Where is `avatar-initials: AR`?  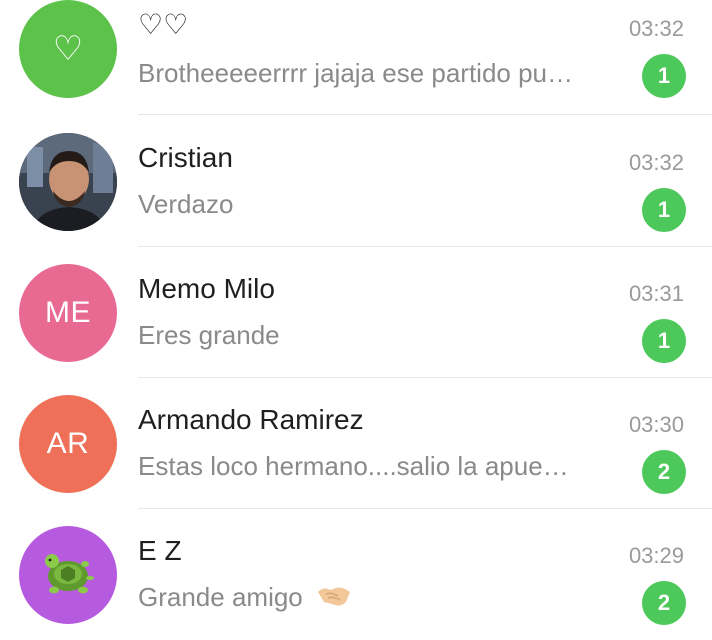
avatar-initials: AR is located at coordinates (68, 443).